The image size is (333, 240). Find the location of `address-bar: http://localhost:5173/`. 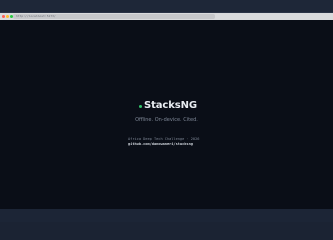

address-bar: http://localhost:5173/ is located at coordinates (114, 16).